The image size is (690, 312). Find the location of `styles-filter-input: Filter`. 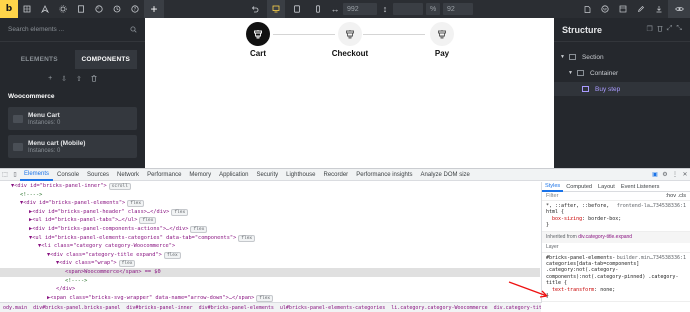

styles-filter-input: Filter is located at coordinates (552, 196).